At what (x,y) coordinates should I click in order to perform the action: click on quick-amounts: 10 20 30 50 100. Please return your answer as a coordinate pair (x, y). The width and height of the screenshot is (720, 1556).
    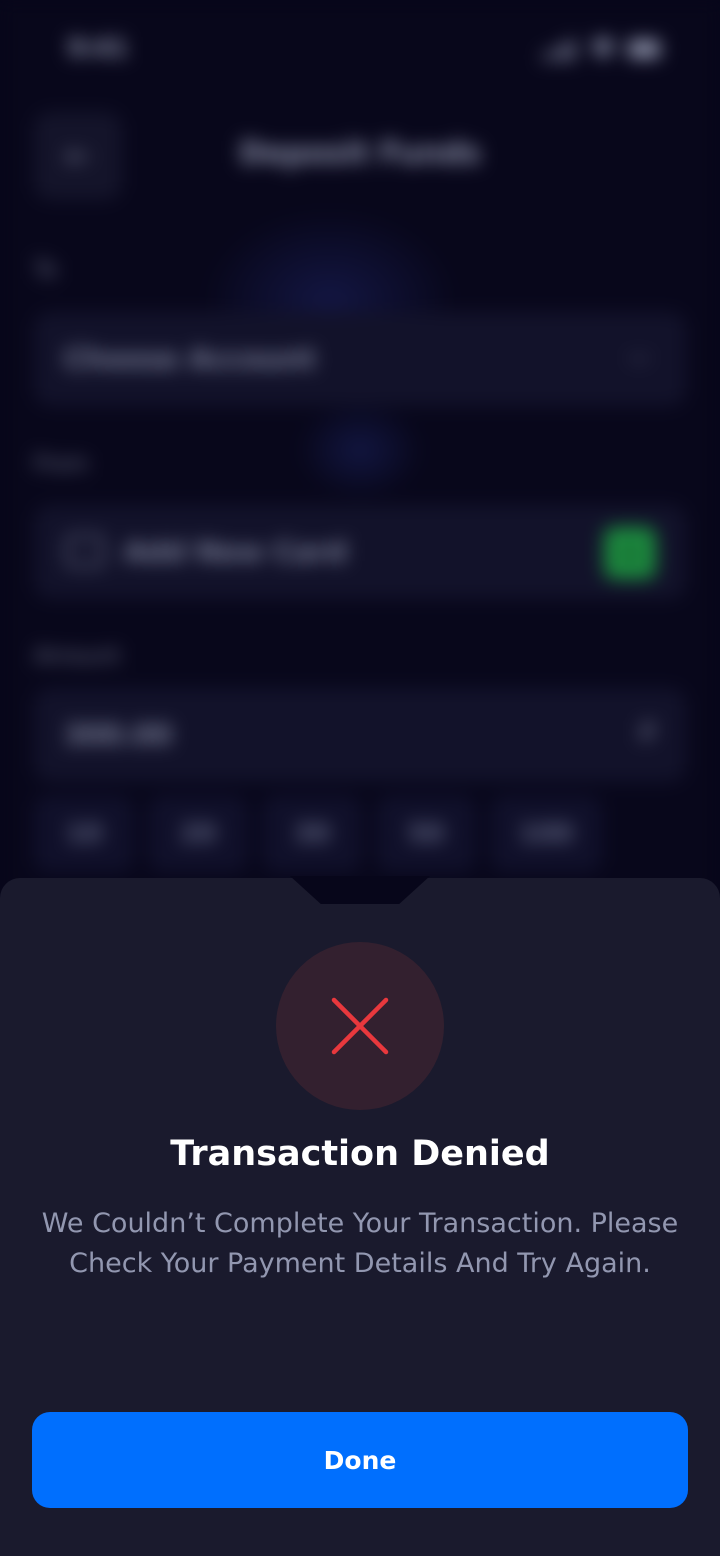
    Looking at the image, I should click on (318, 834).